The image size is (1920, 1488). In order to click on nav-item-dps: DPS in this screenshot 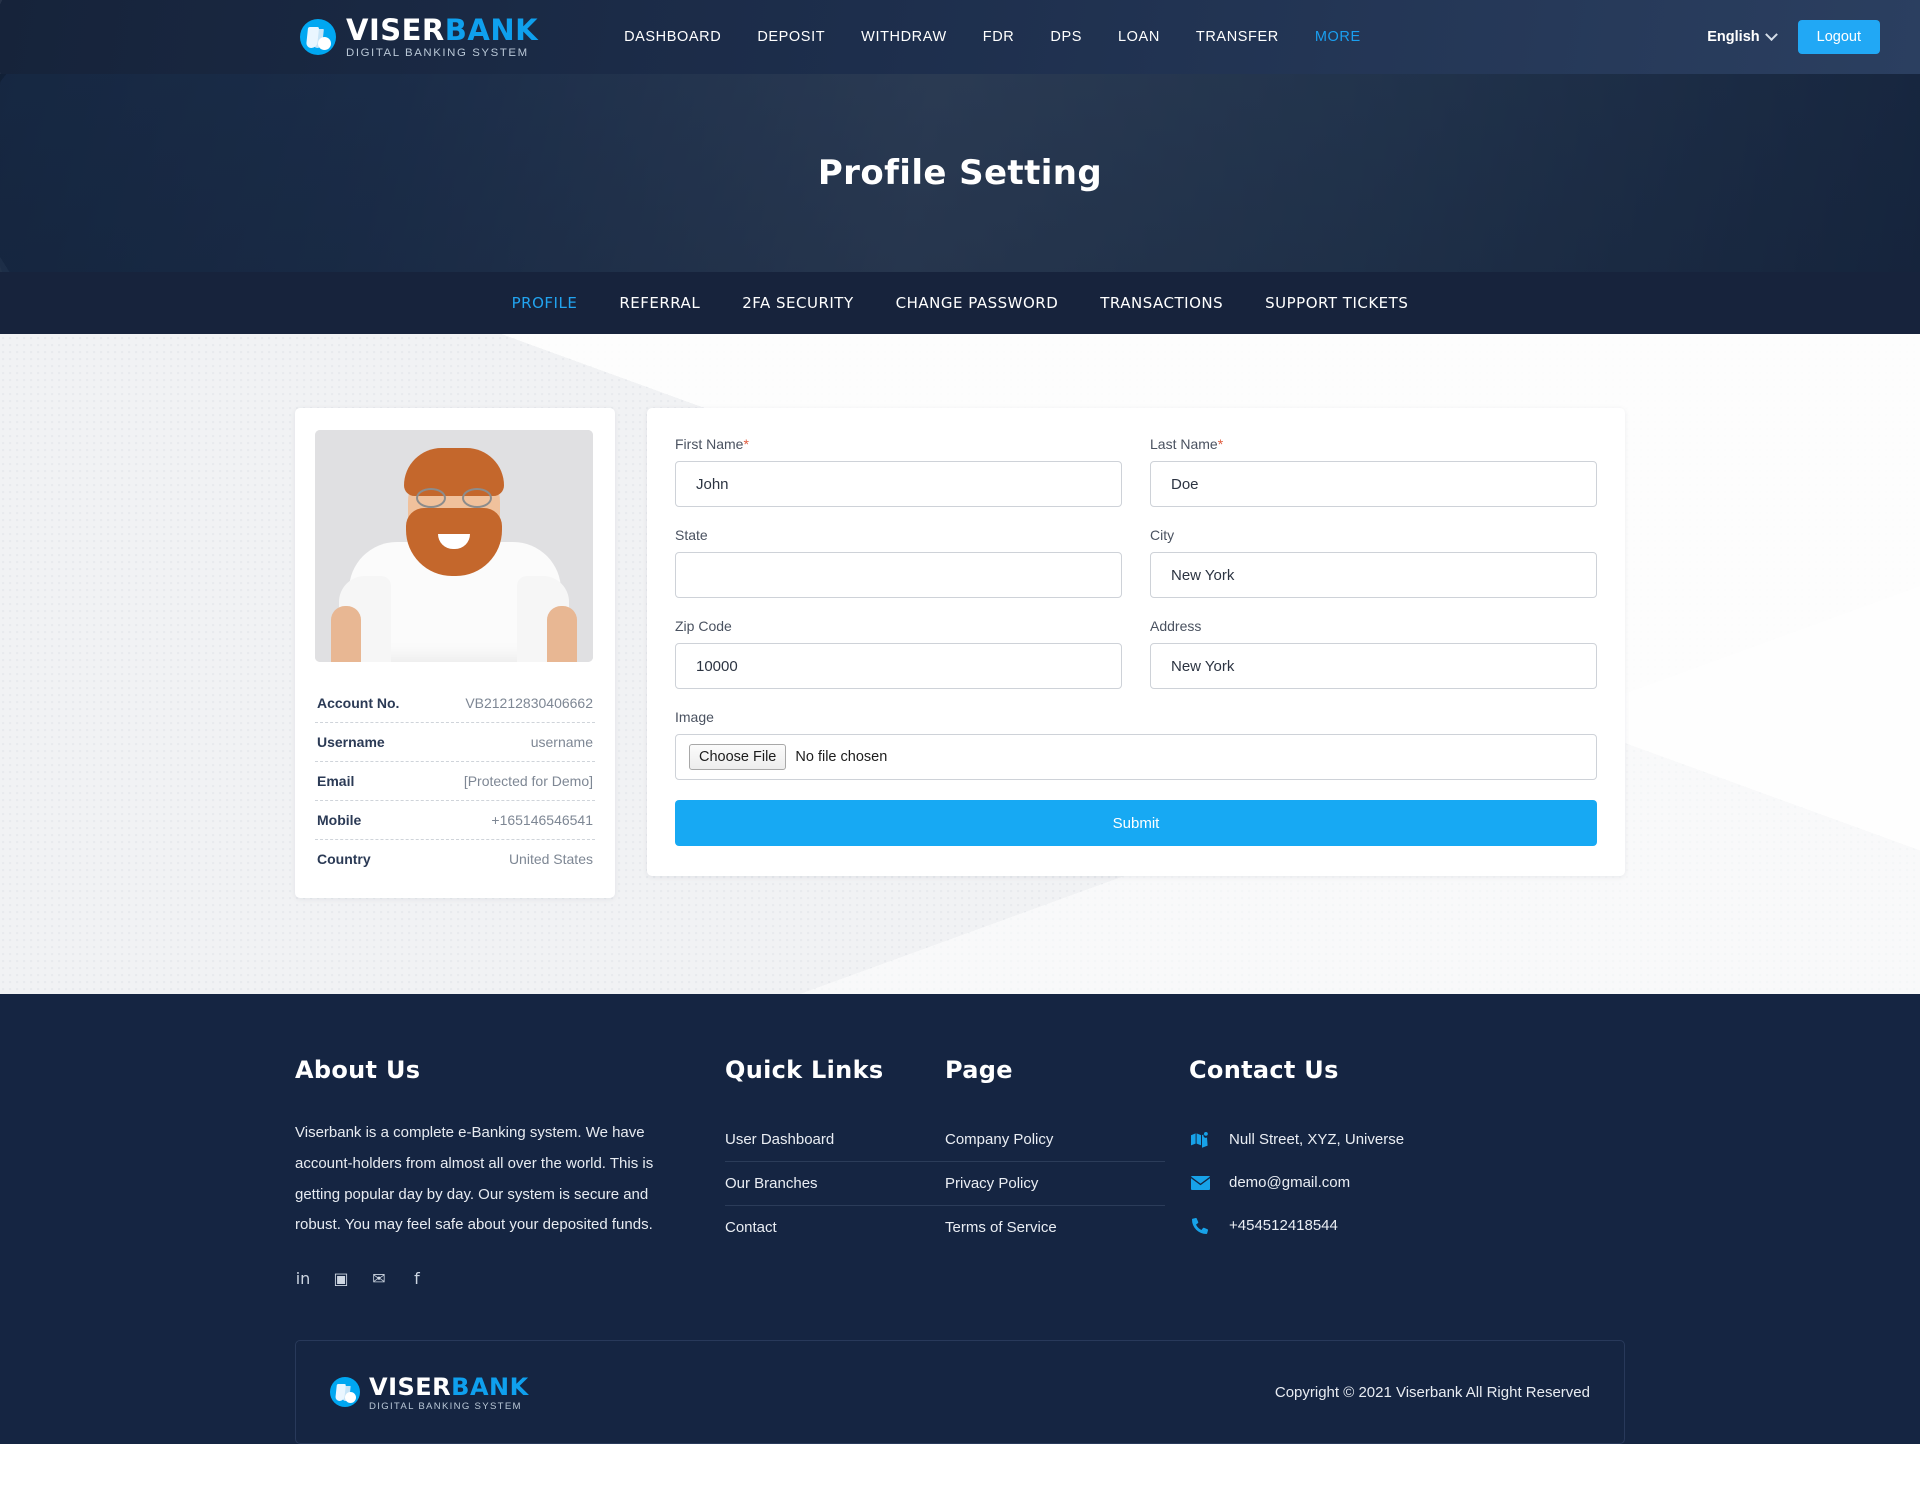, I will do `click(1066, 37)`.